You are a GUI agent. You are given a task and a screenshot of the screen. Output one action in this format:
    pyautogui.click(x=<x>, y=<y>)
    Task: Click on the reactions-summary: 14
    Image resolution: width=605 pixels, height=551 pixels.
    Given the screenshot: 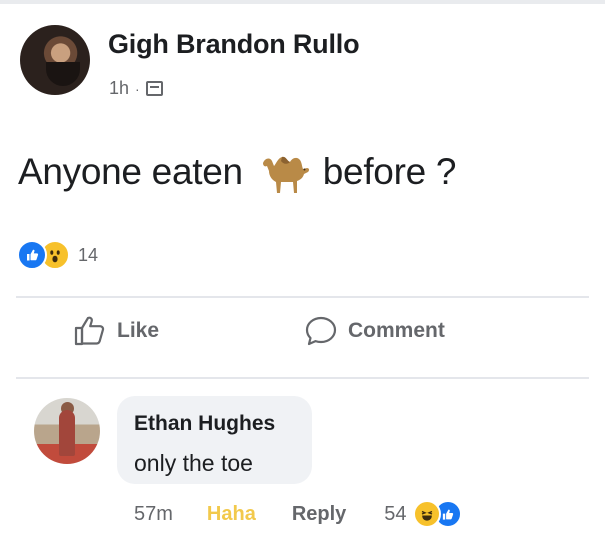 What is the action you would take?
    pyautogui.click(x=57, y=255)
    